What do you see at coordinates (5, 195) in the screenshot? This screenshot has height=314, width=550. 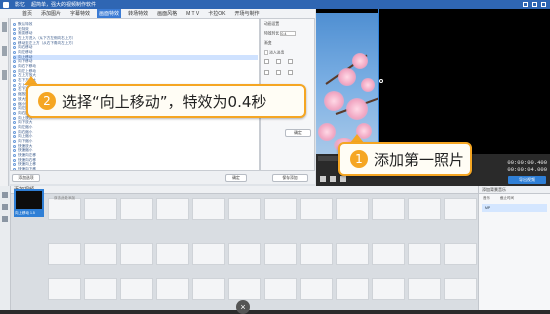 I see `video-track-icon` at bounding box center [5, 195].